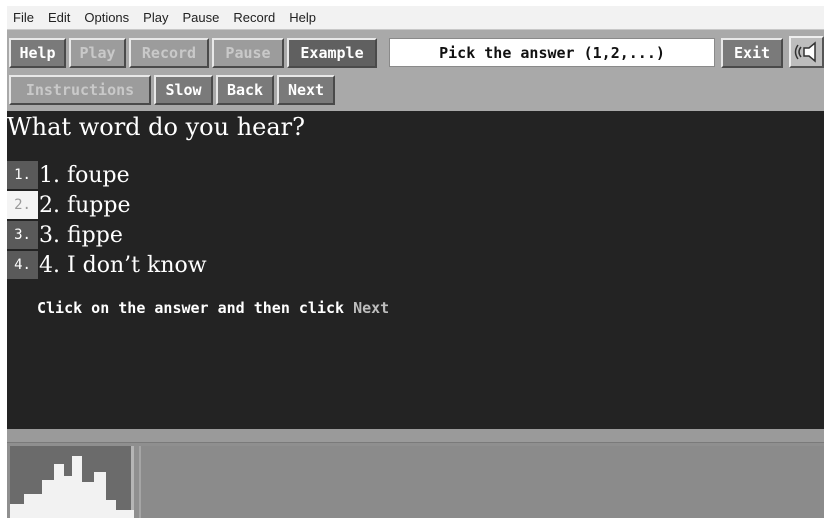 The image size is (824, 518). I want to click on play-button: Play, so click(97, 53).